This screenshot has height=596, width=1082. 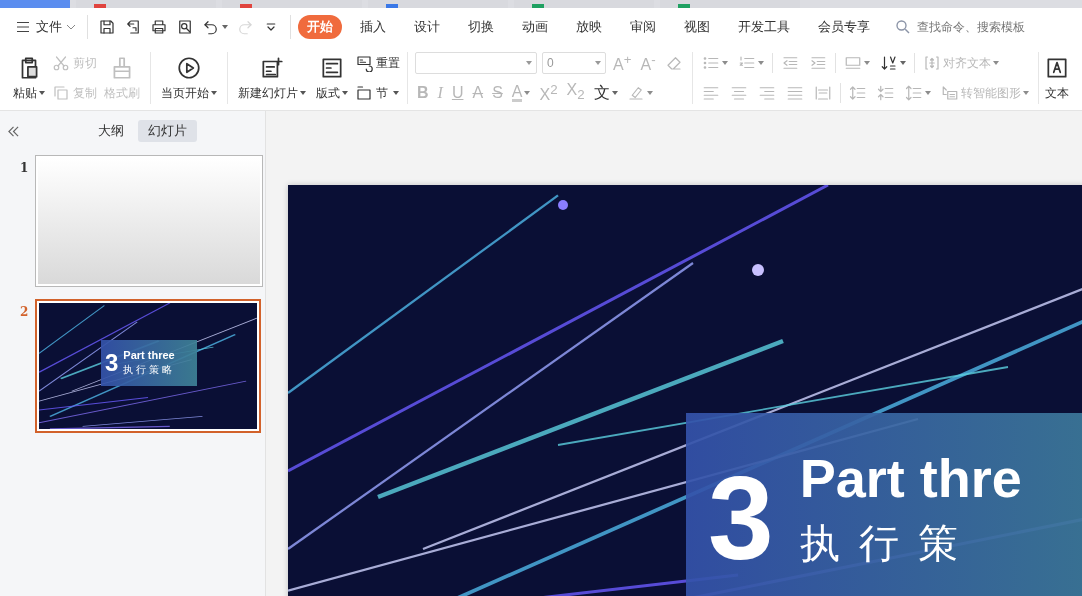 I want to click on layout-button: 版式, so click(x=332, y=78).